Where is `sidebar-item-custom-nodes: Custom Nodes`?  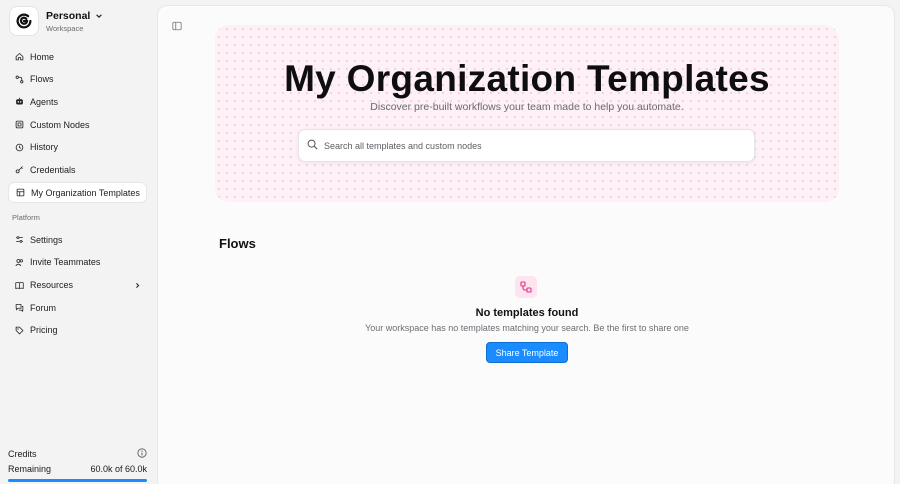
sidebar-item-custom-nodes: Custom Nodes is located at coordinates (77, 124).